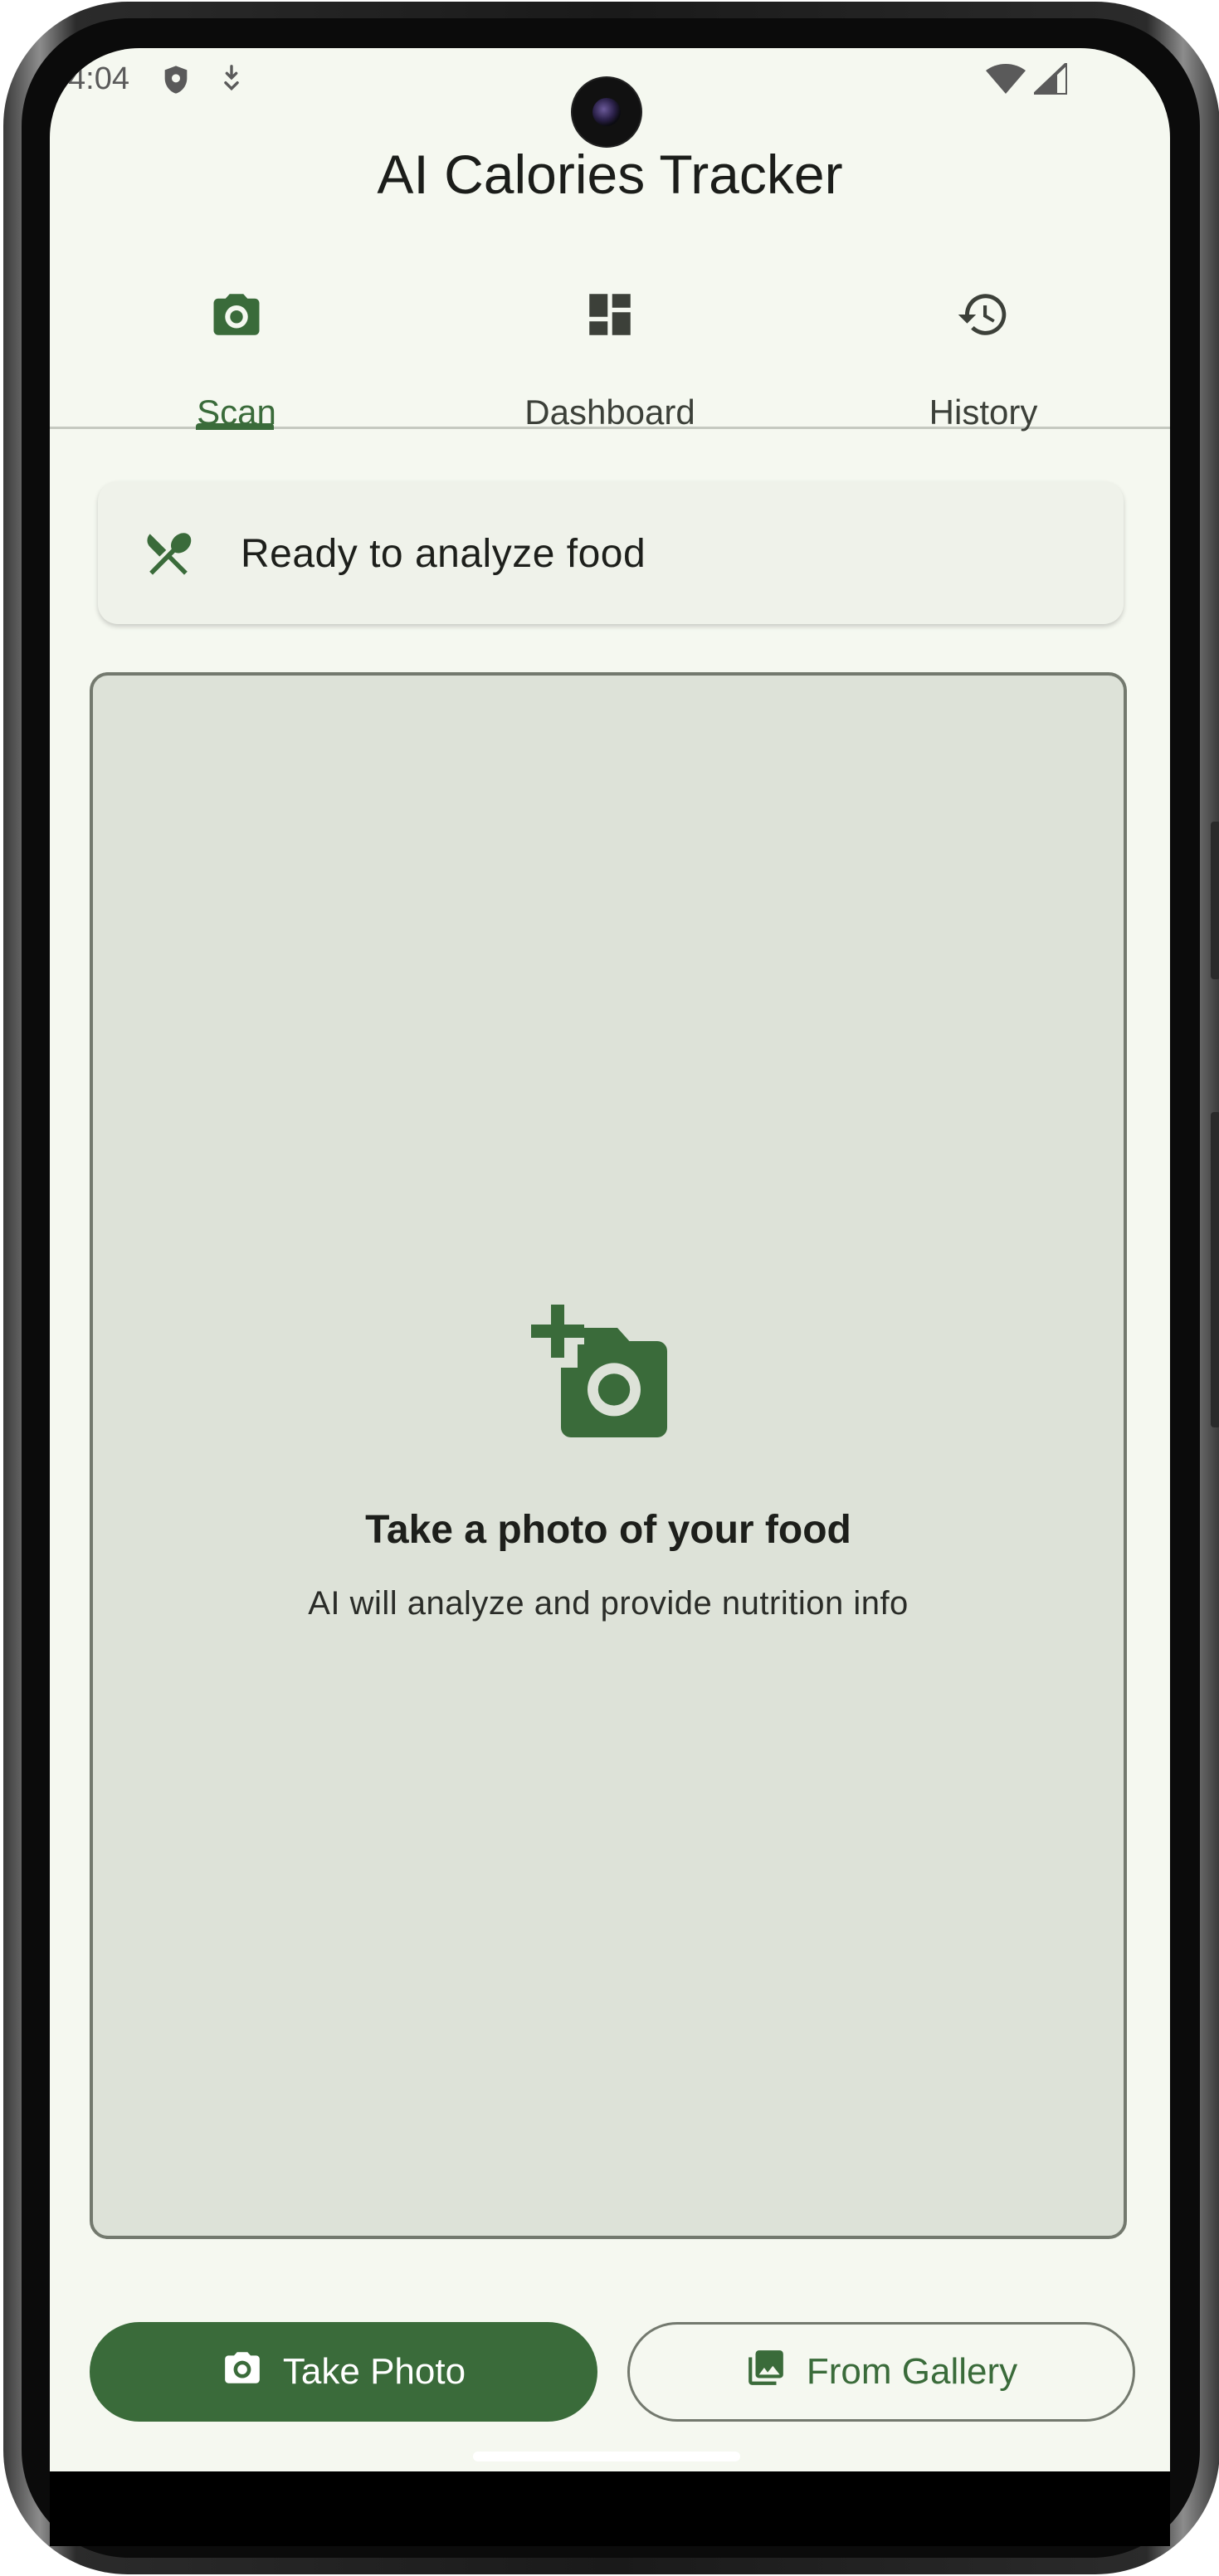 This screenshot has width=1219, height=2576. I want to click on status-card-text: Ready to analyze food, so click(444, 554).